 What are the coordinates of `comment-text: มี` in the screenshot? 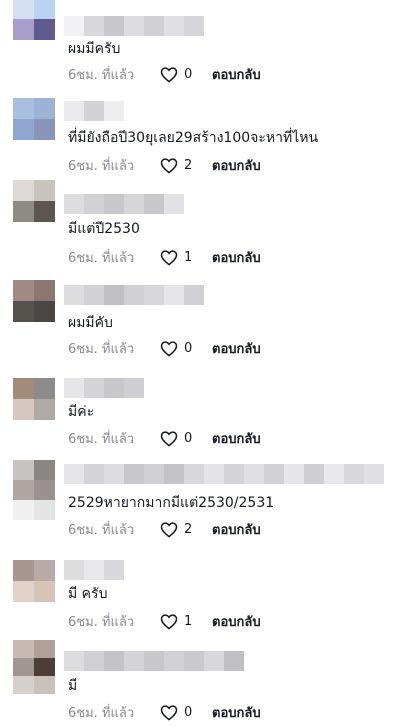 It's located at (73, 686).